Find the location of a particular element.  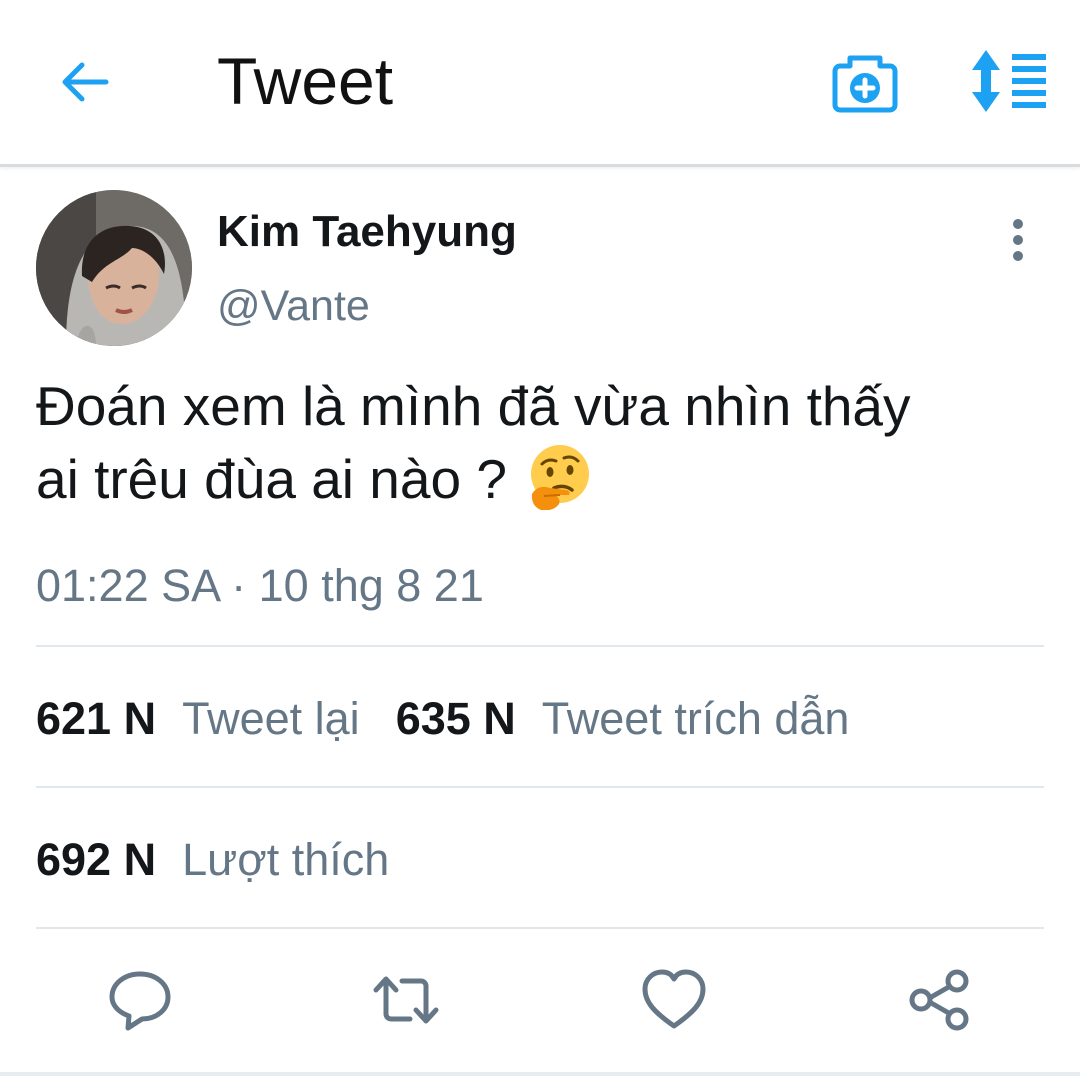

quotes-label: Tweet trích dẫn is located at coordinates (695, 718).